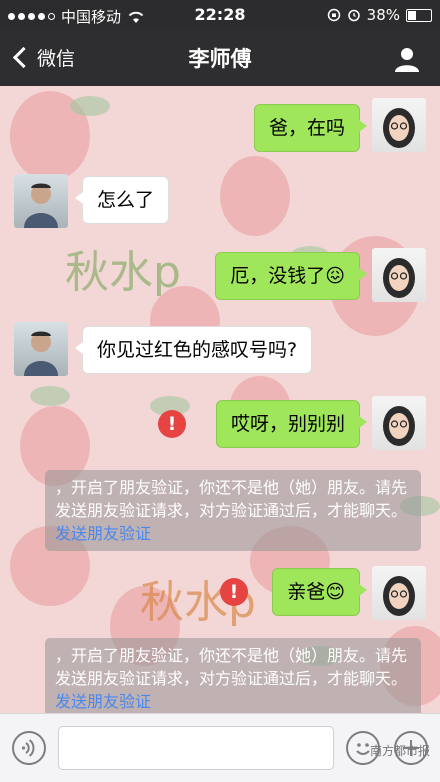 This screenshot has height=782, width=440. Describe the element at coordinates (29, 748) in the screenshot. I see `voice-icon` at that location.